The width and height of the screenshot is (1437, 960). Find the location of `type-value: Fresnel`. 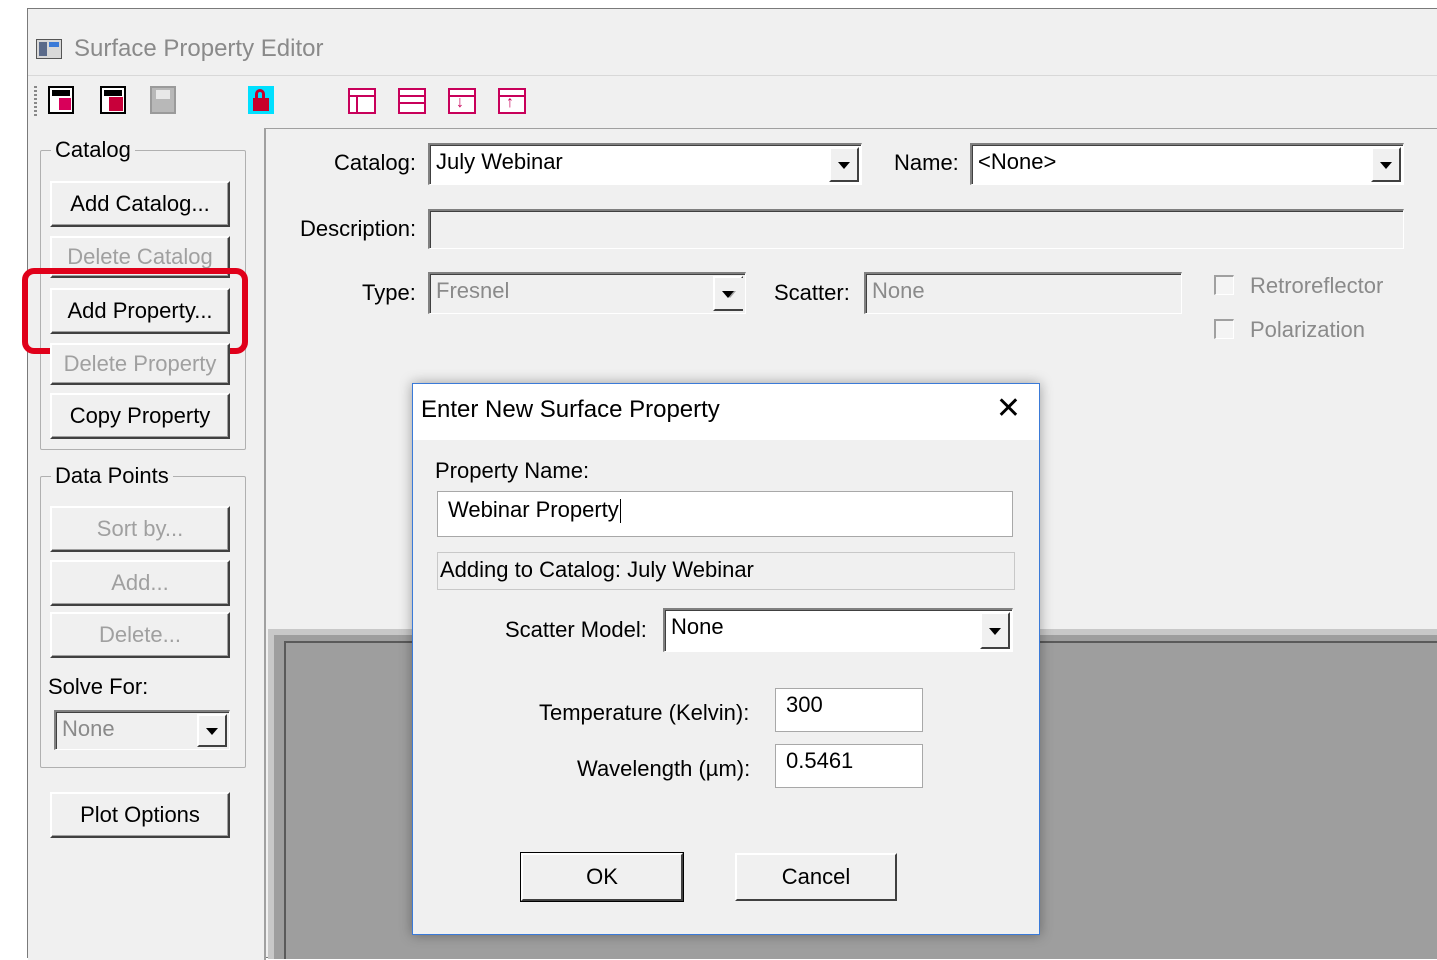

type-value: Fresnel is located at coordinates (473, 290).